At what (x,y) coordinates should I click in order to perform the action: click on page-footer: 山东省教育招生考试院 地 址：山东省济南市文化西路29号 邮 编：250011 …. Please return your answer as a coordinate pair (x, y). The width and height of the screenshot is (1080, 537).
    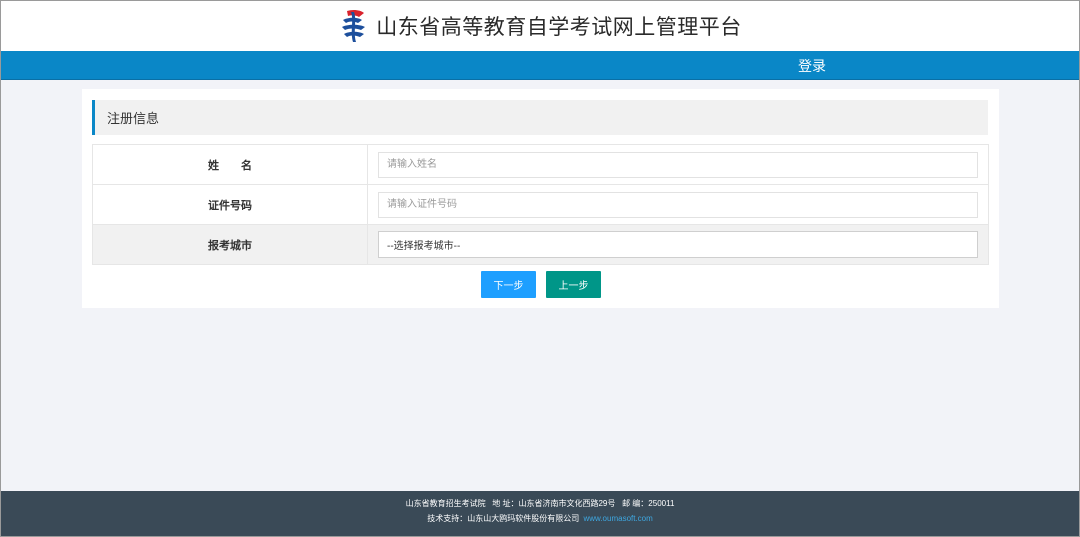
    Looking at the image, I should click on (540, 513).